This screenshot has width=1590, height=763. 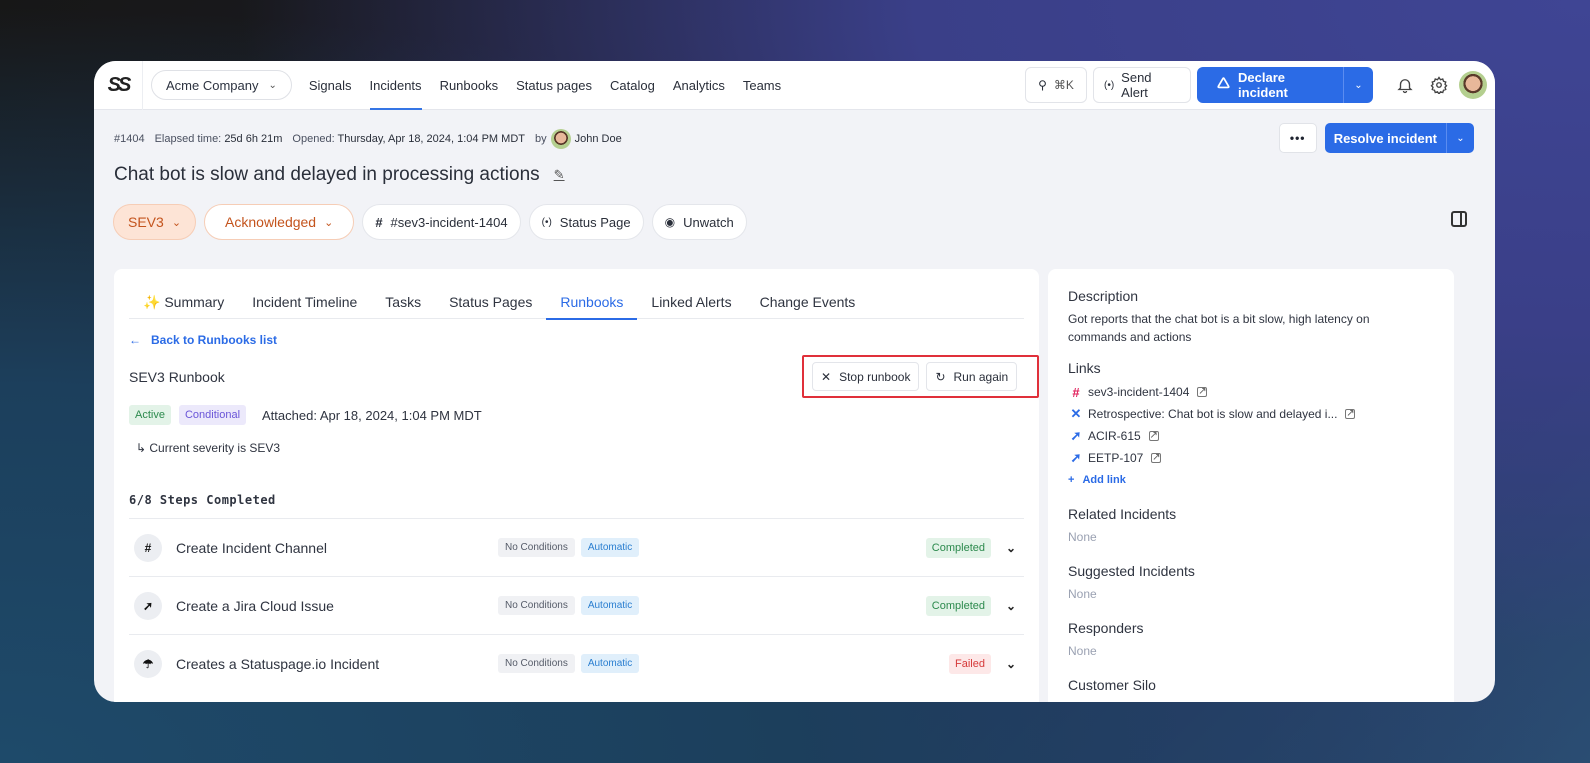 I want to click on add-link-button: + Add link, so click(x=1251, y=480).